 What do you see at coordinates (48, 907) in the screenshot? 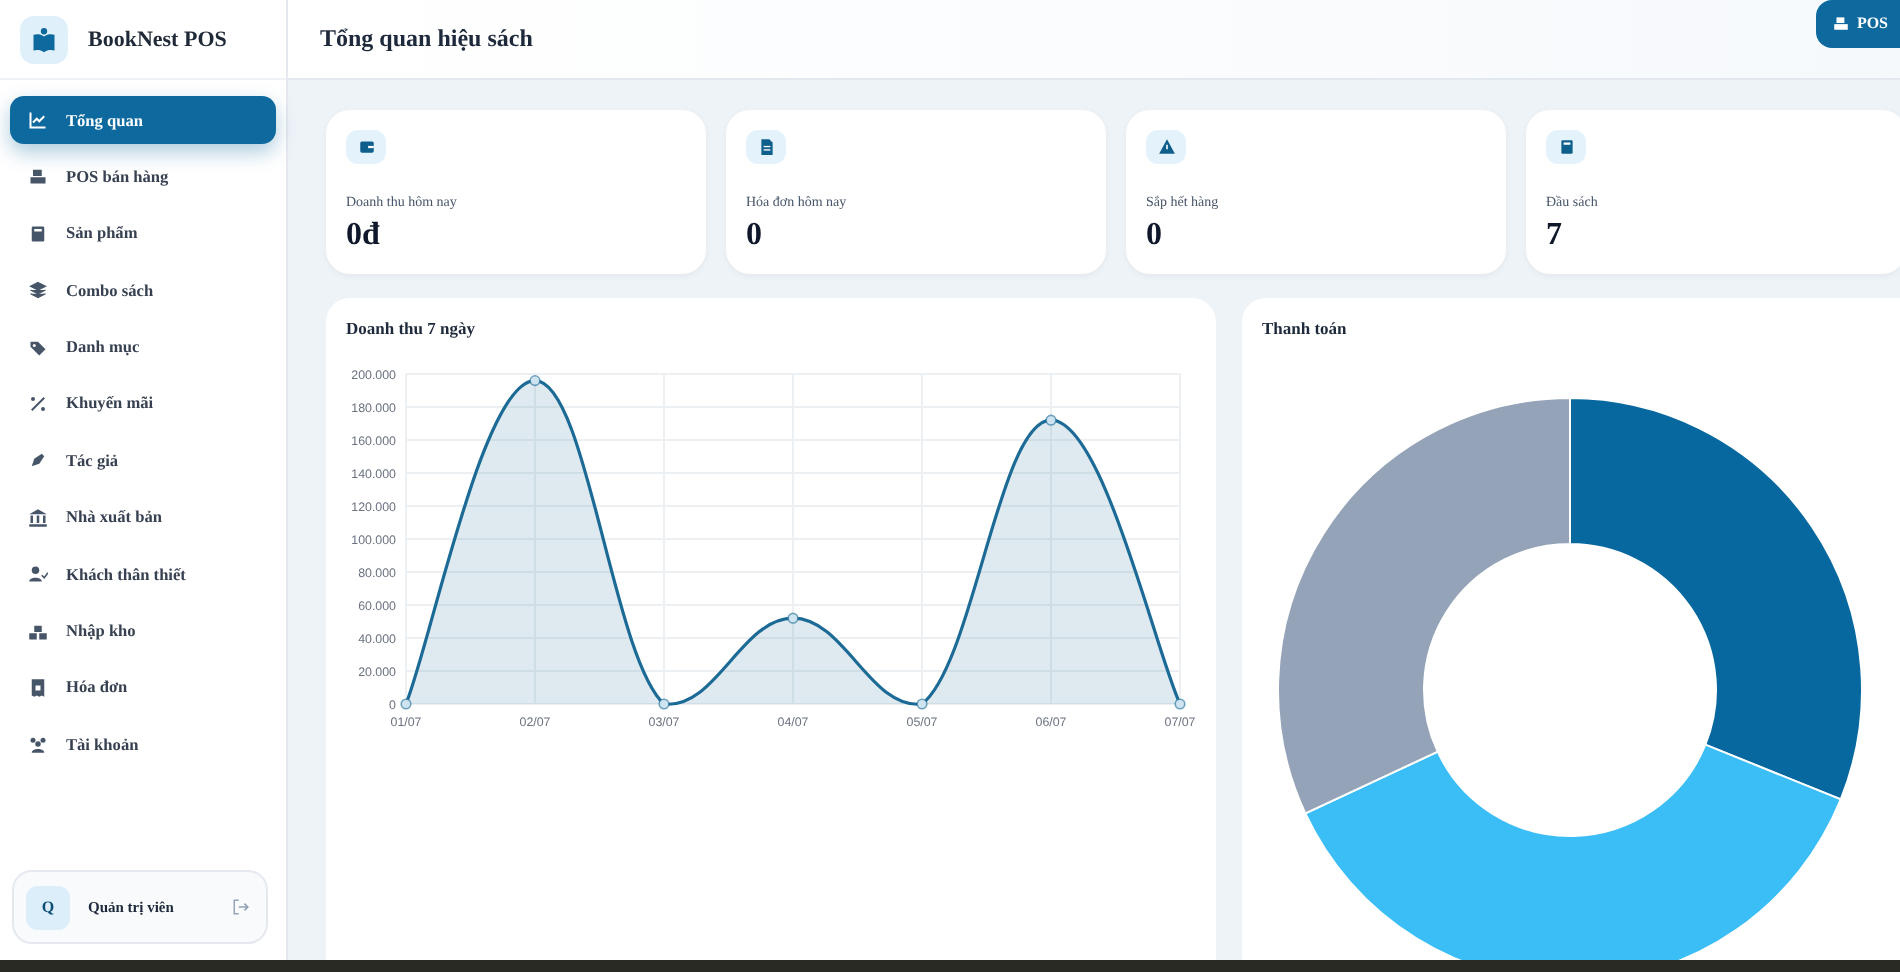
I see `user-avatar: Q` at bounding box center [48, 907].